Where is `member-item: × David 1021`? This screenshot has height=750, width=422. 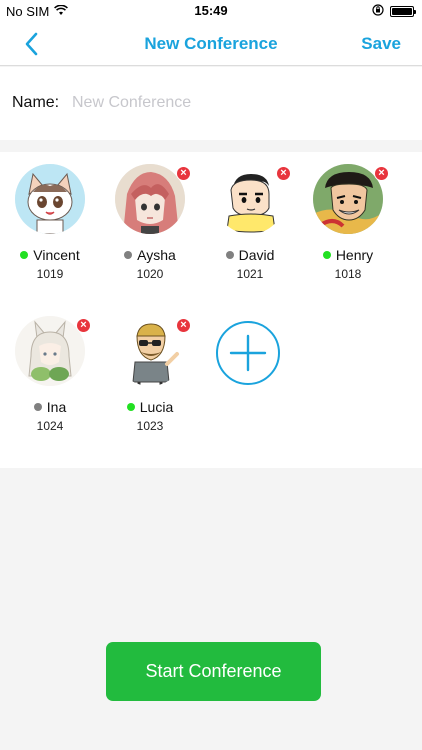 member-item: × David 1021 is located at coordinates (250, 217).